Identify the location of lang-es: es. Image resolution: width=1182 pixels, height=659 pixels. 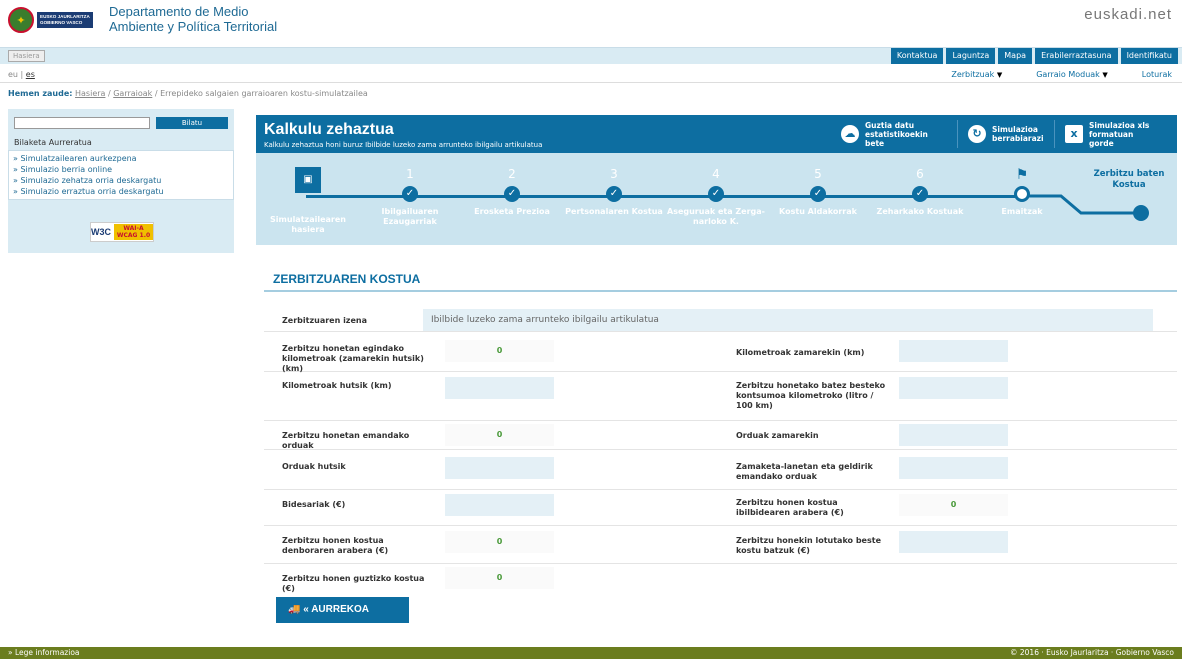
(30, 74).